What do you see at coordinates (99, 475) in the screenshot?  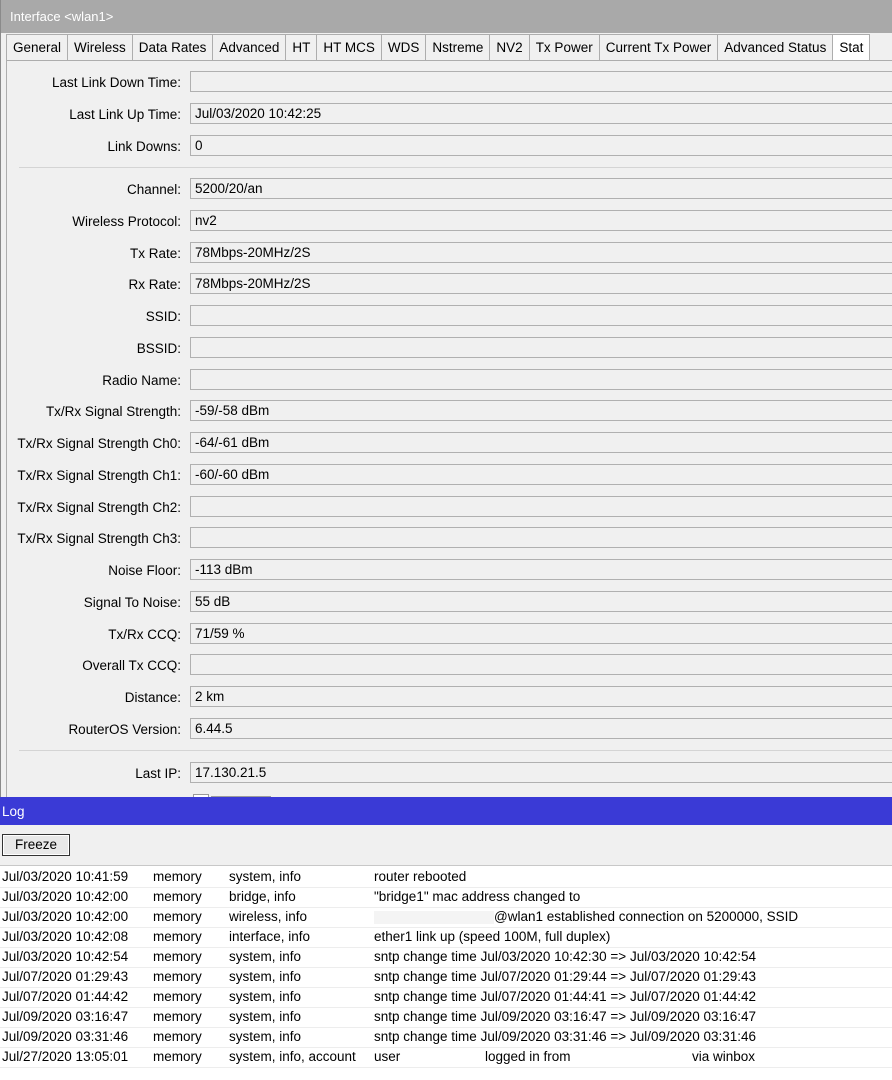 I see `field-label: Tx/Rx Signal Strength Ch1:` at bounding box center [99, 475].